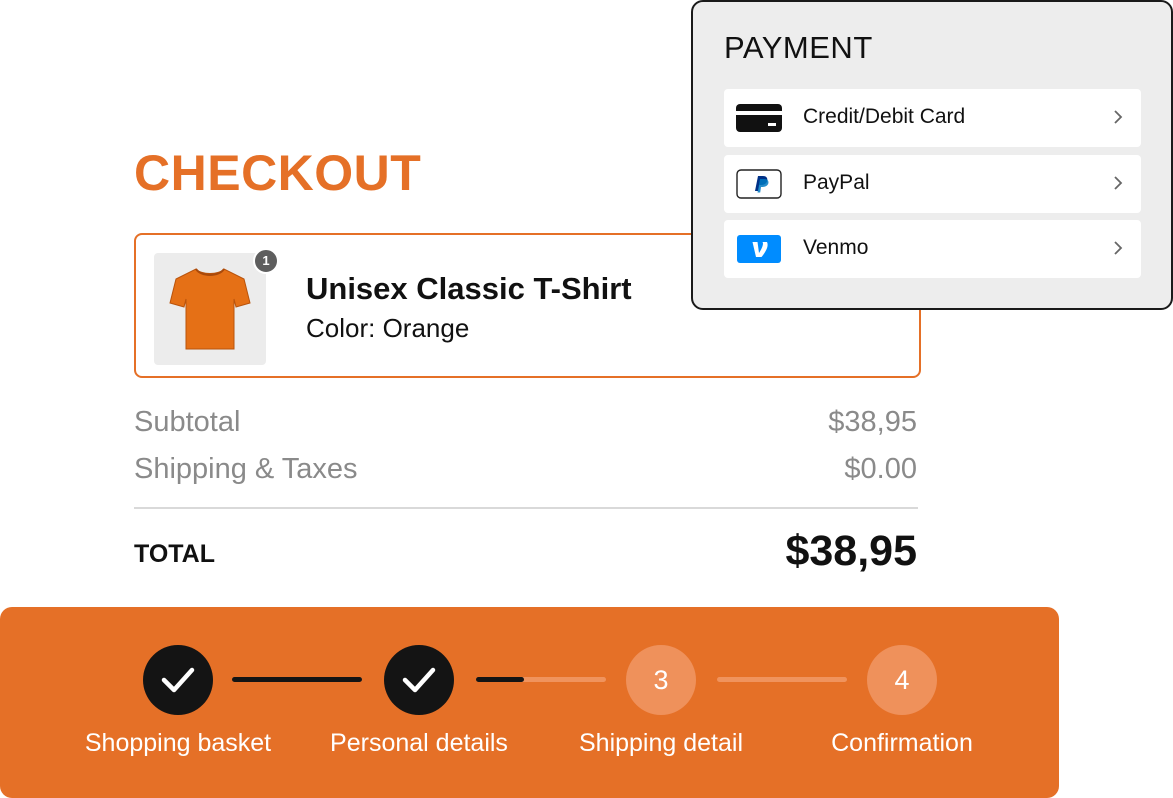 Image resolution: width=1173 pixels, height=798 pixels. I want to click on page-title: CHECKOUT, so click(278, 173).